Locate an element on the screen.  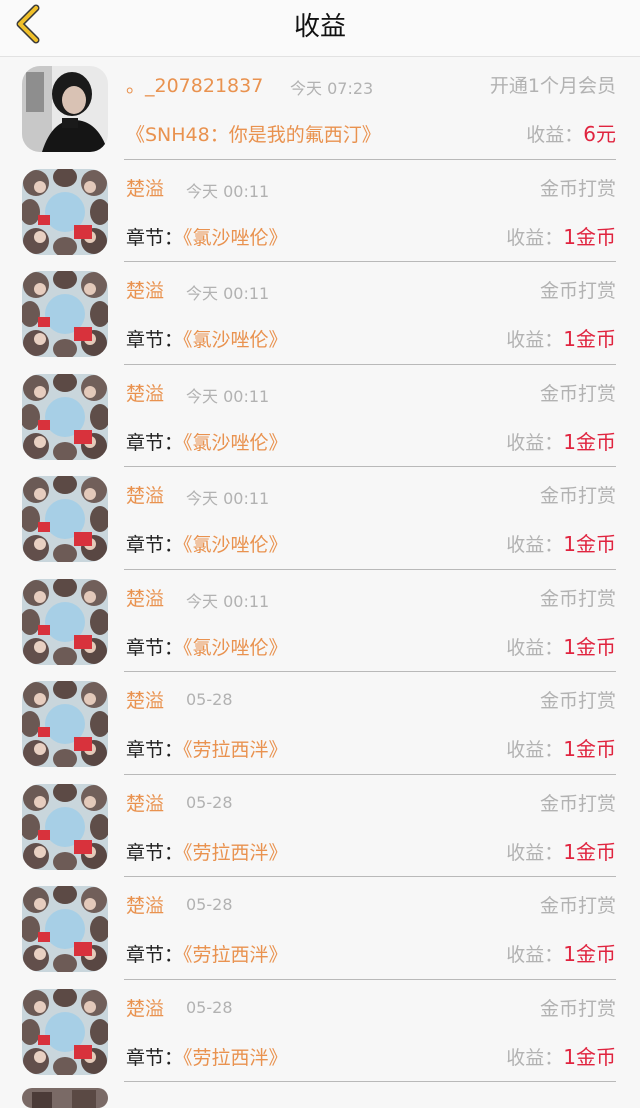
list-item: 楚溢 今天 00:11 金币打赏章节：《氯沙唑伦》 收益：1金币 is located at coordinates (320, 518).